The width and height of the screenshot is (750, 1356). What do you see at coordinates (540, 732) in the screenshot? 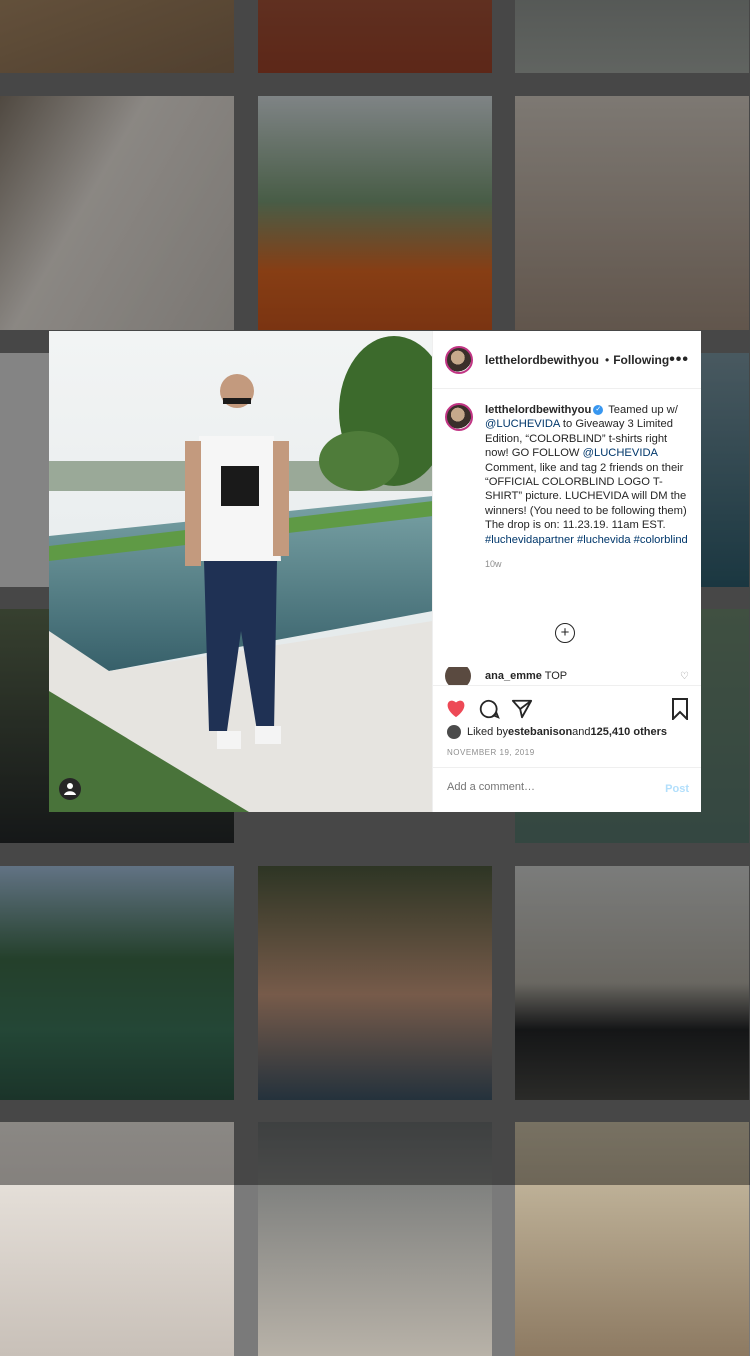
I see `liker-username: estebanison` at bounding box center [540, 732].